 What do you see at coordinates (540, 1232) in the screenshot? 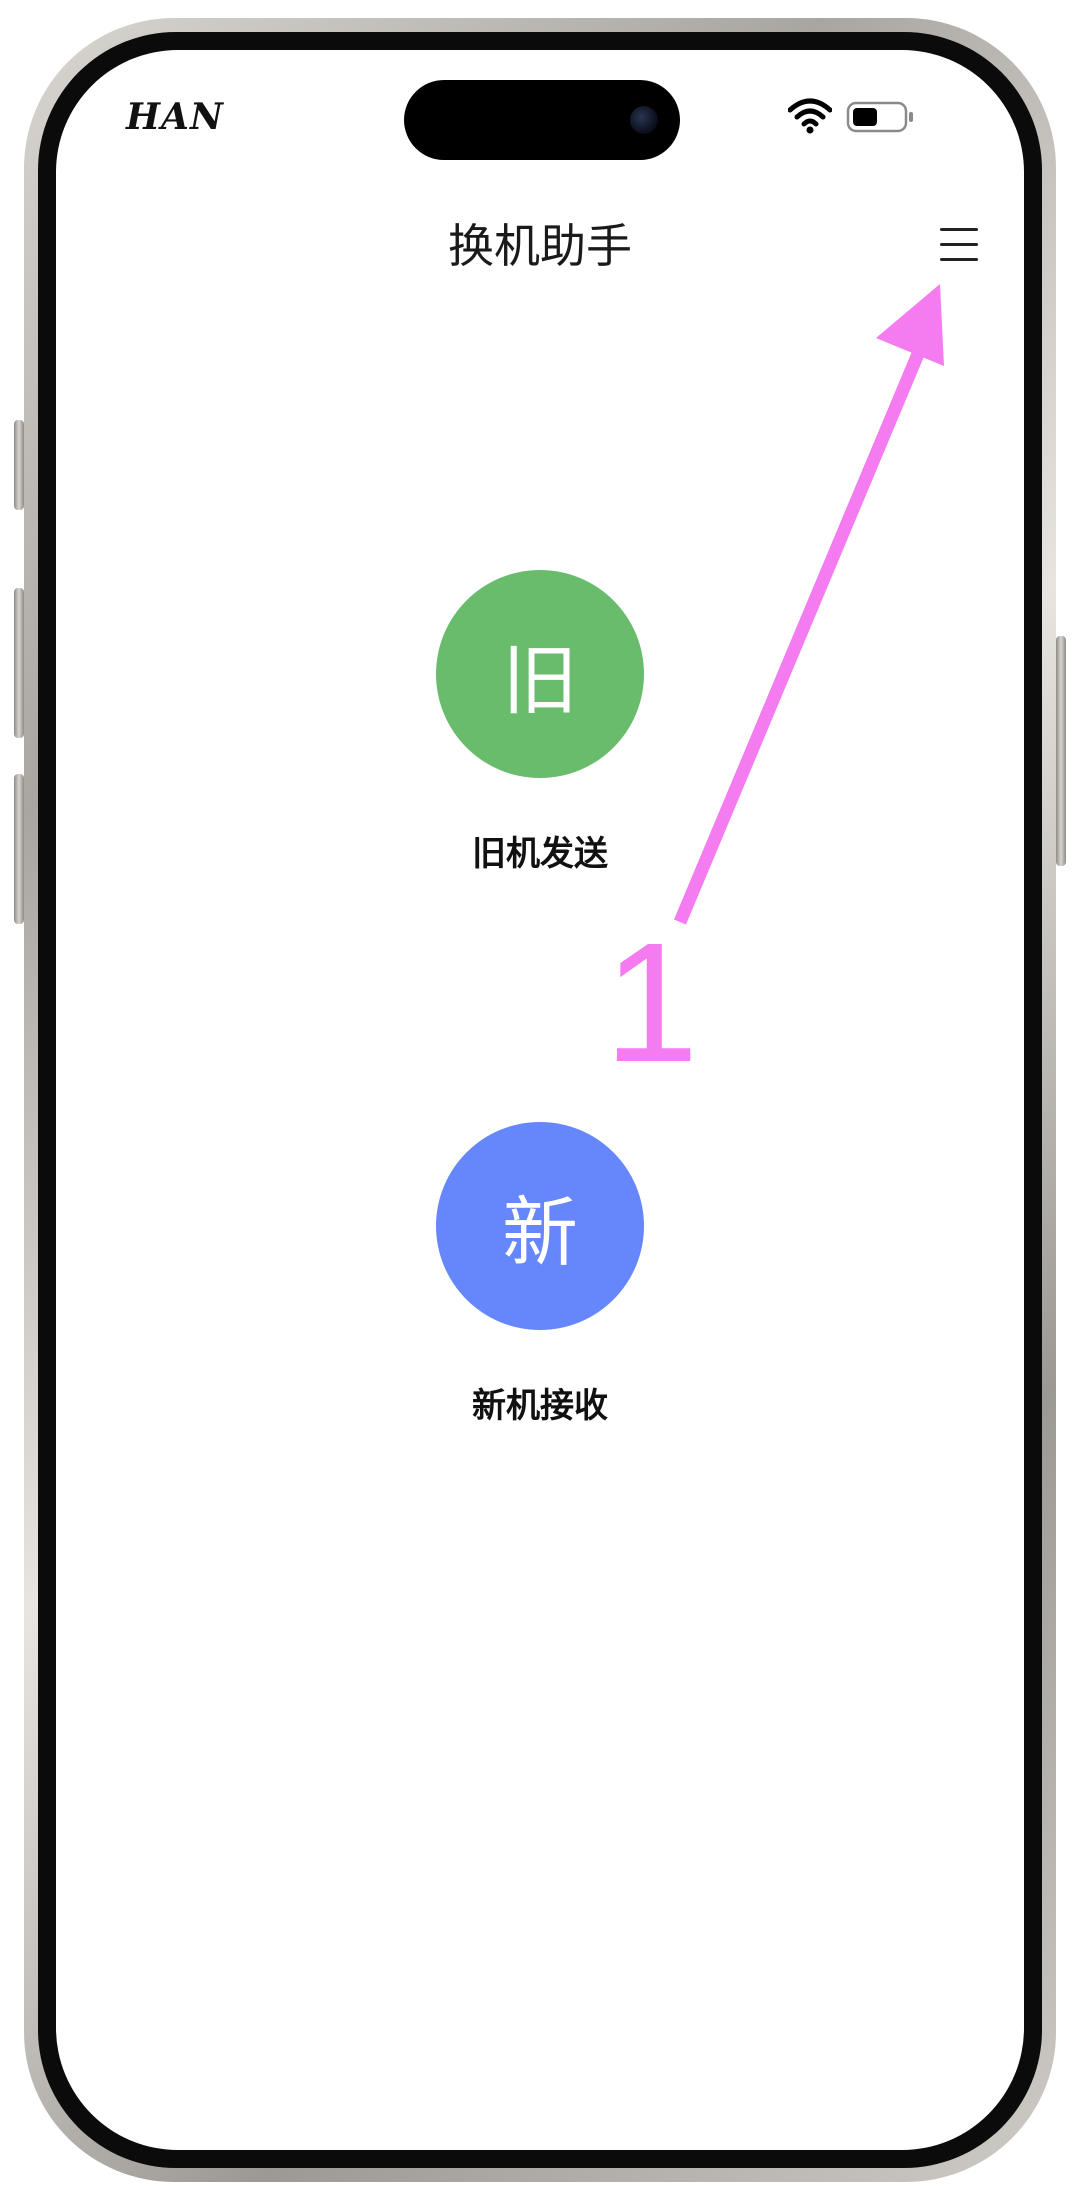
I see `new-device-glyph: 新` at bounding box center [540, 1232].